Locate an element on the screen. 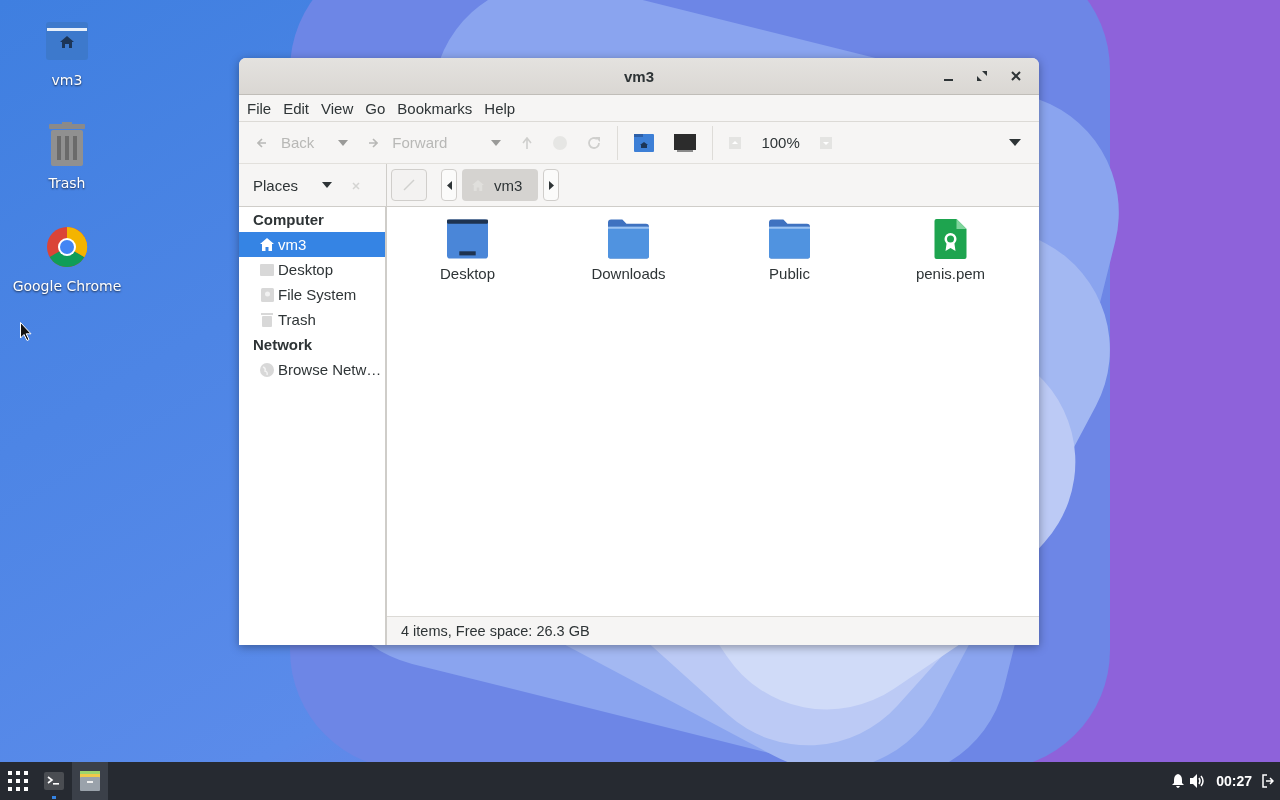 The height and width of the screenshot is (800, 1280). path-left-button is located at coordinates (449, 185).